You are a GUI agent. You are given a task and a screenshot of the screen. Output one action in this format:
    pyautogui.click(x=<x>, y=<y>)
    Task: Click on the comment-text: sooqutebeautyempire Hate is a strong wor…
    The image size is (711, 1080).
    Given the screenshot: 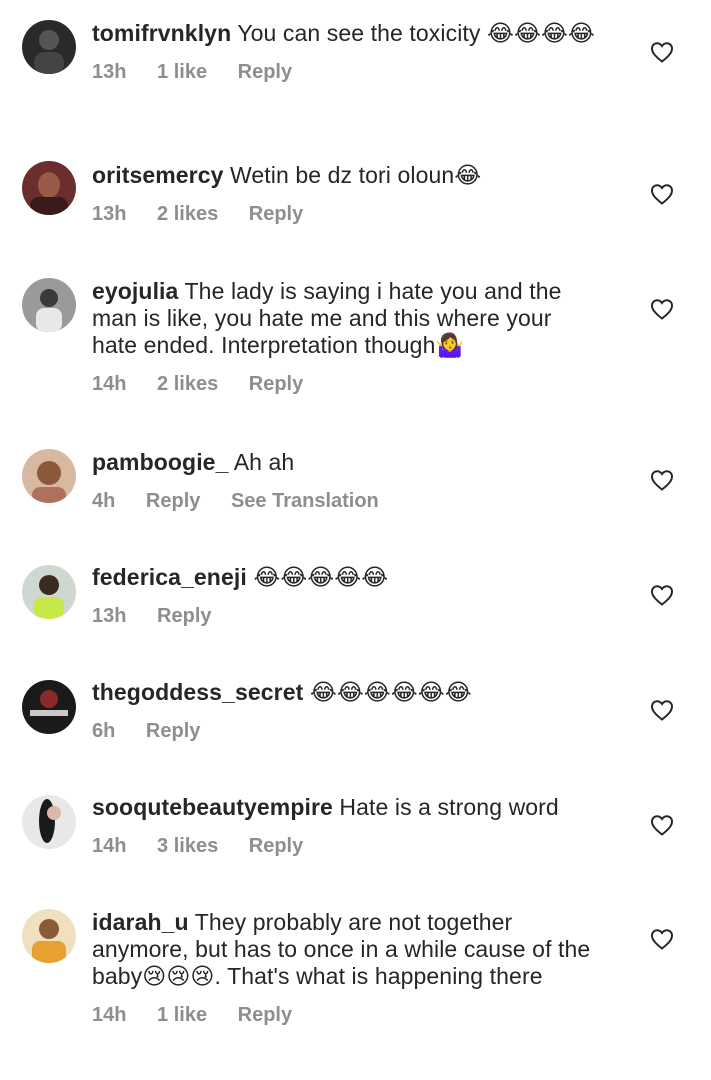 What is the action you would take?
    pyautogui.click(x=347, y=807)
    